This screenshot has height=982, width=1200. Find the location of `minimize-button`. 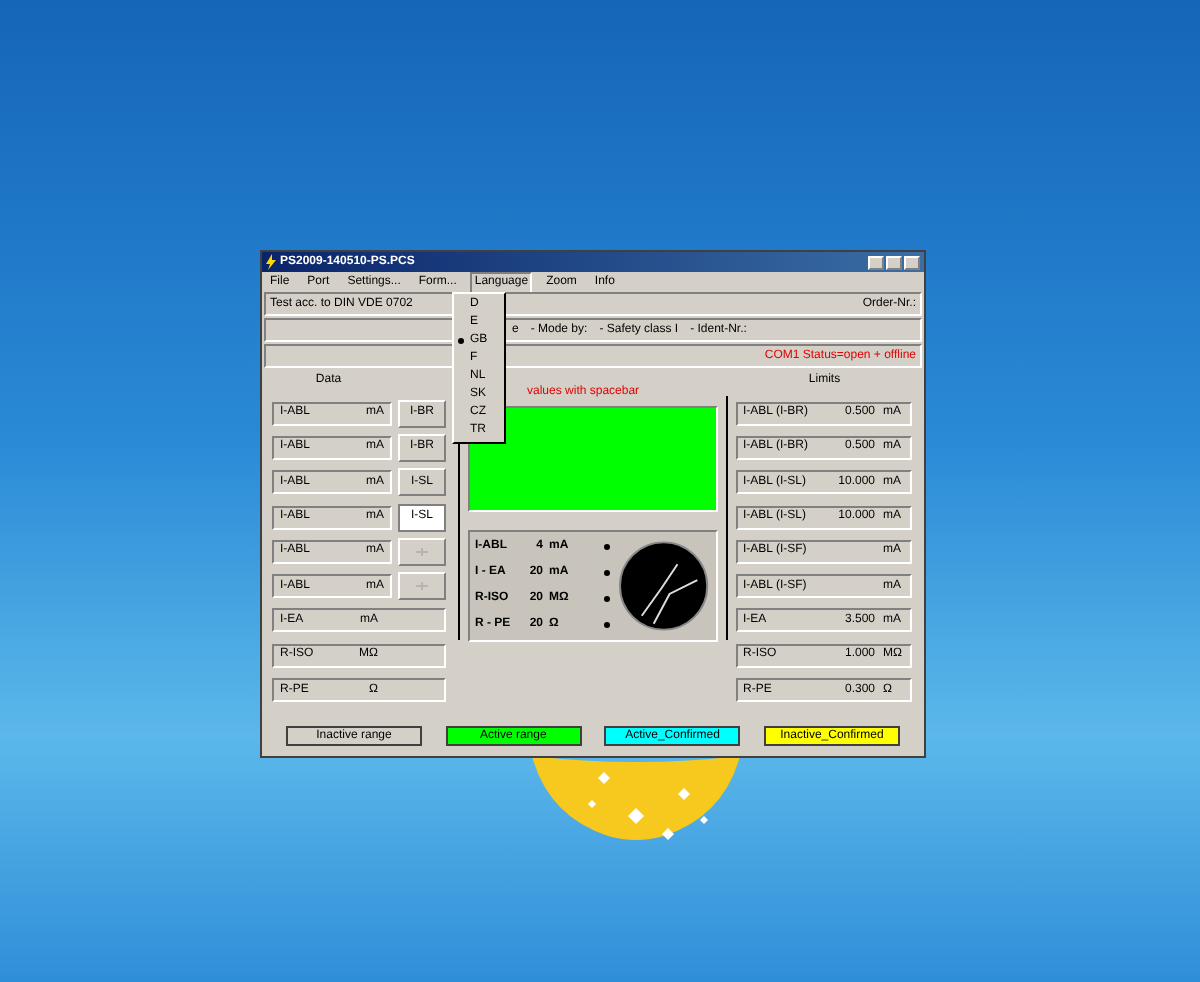

minimize-button is located at coordinates (876, 262).